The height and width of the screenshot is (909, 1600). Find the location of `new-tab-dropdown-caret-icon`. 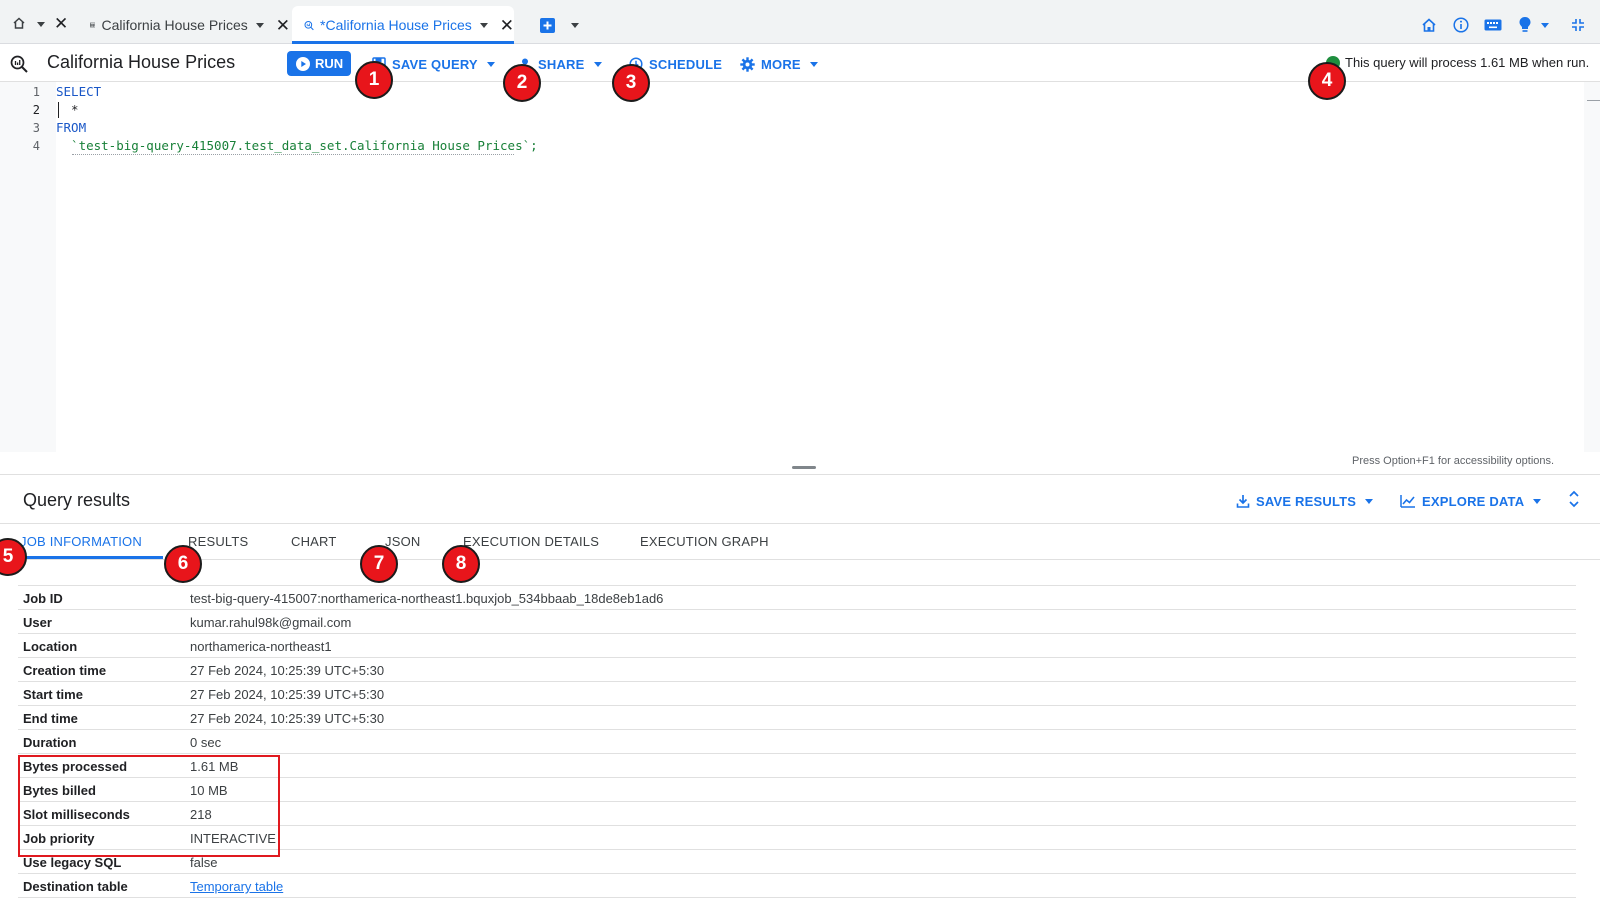

new-tab-dropdown-caret-icon is located at coordinates (575, 25).